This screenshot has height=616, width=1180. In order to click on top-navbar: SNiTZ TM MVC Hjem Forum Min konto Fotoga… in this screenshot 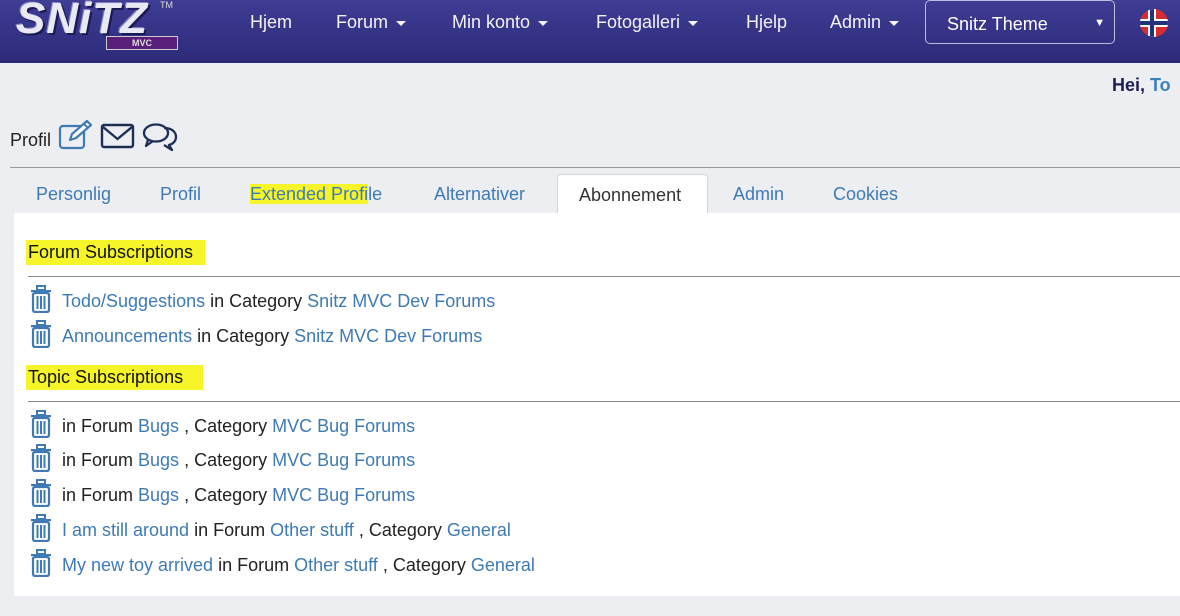, I will do `click(590, 31)`.